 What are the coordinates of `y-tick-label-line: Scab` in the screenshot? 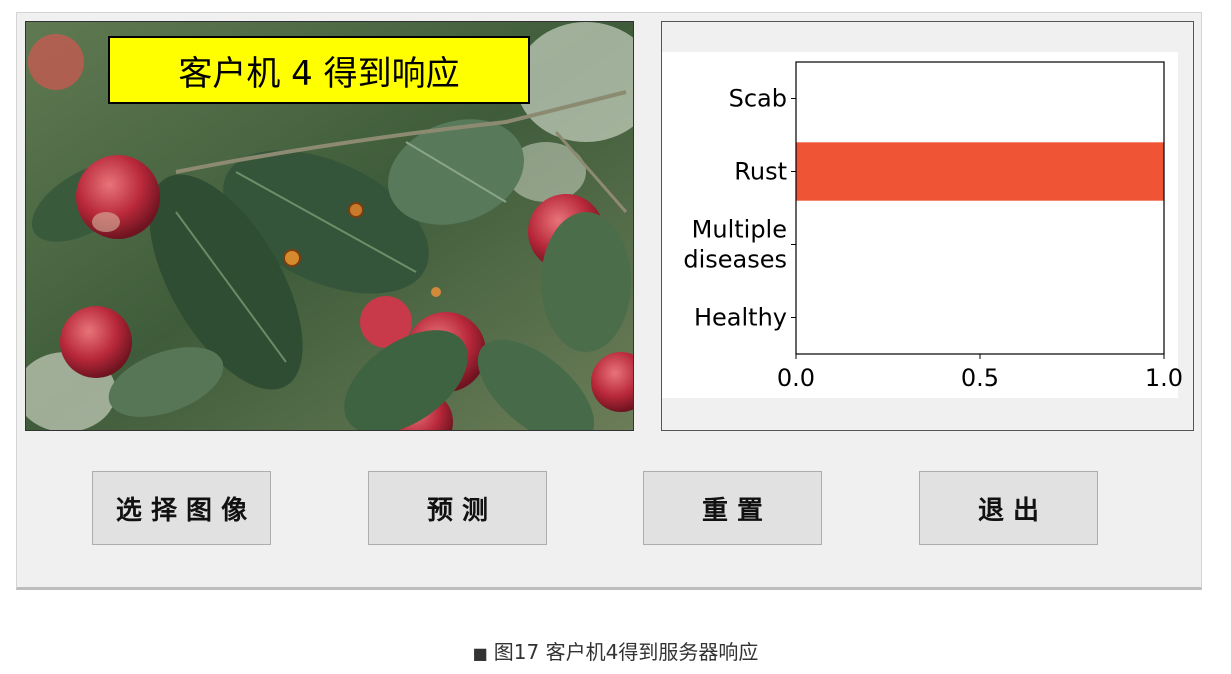 It's located at (758, 99).